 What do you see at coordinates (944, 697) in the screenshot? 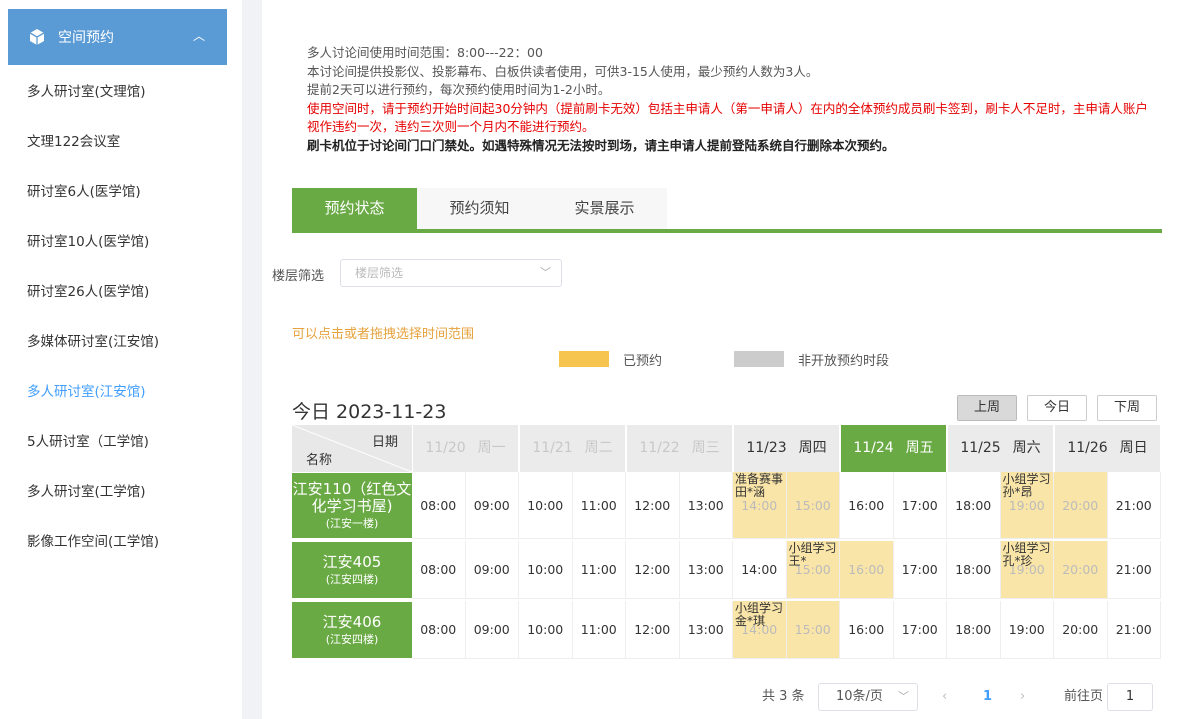
I see `prev-page-icon: ‹` at bounding box center [944, 697].